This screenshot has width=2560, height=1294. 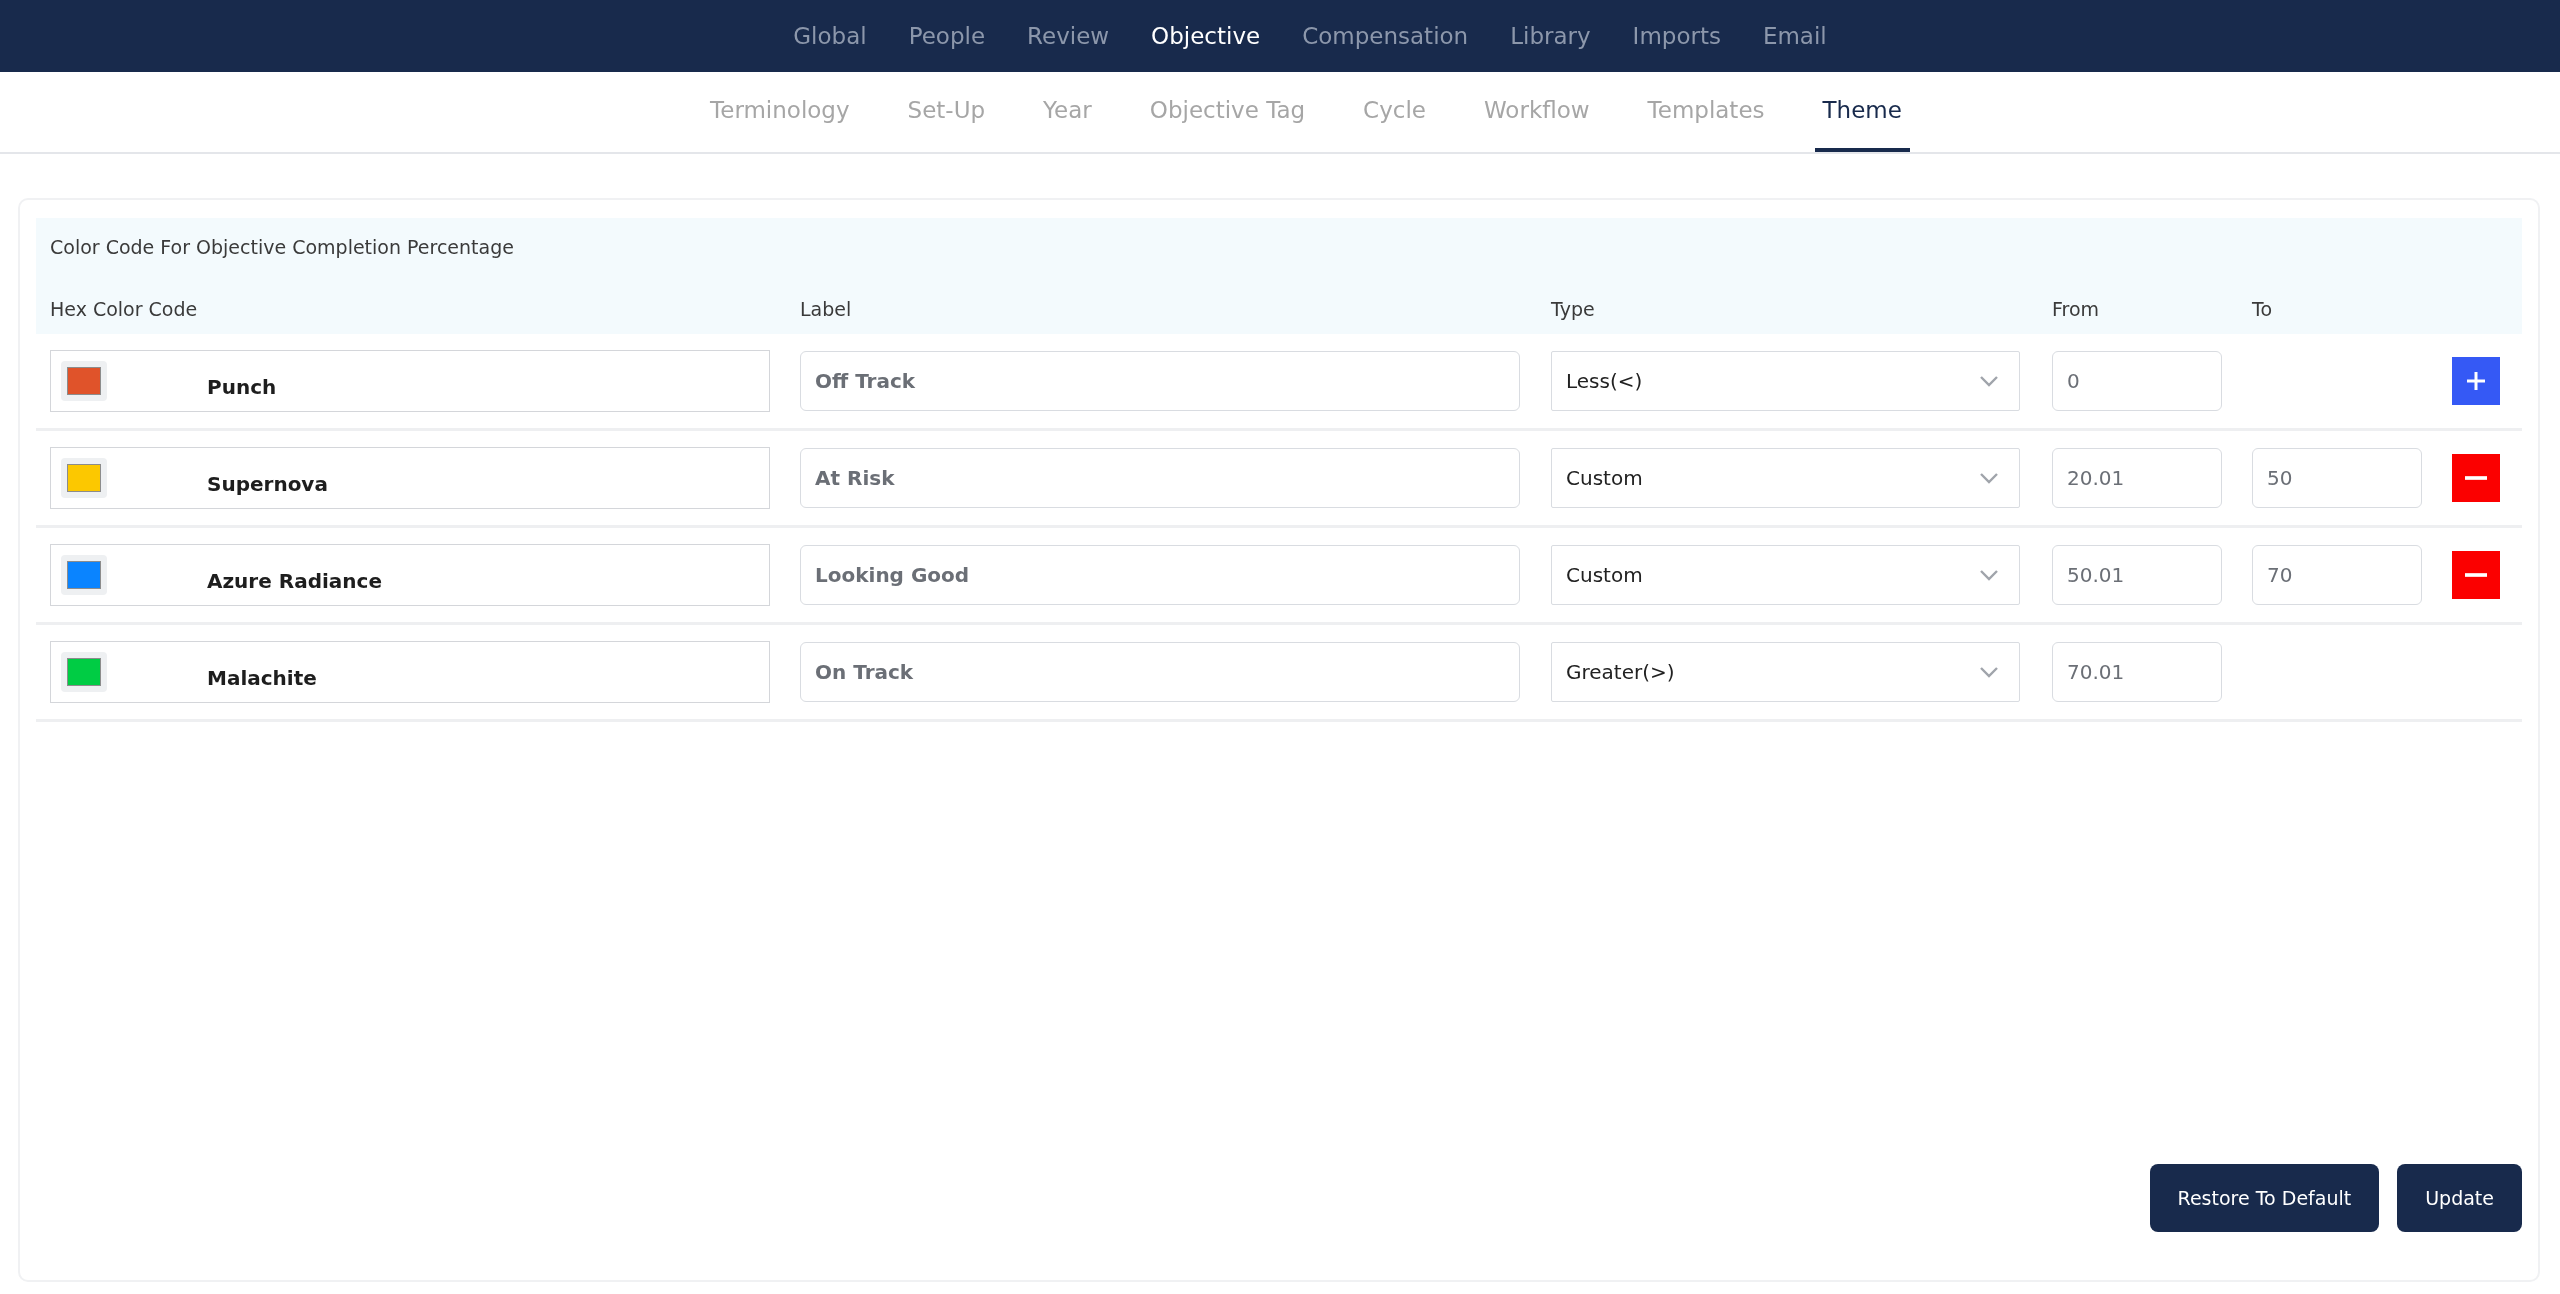 I want to click on update-button: Update, so click(x=2459, y=1198).